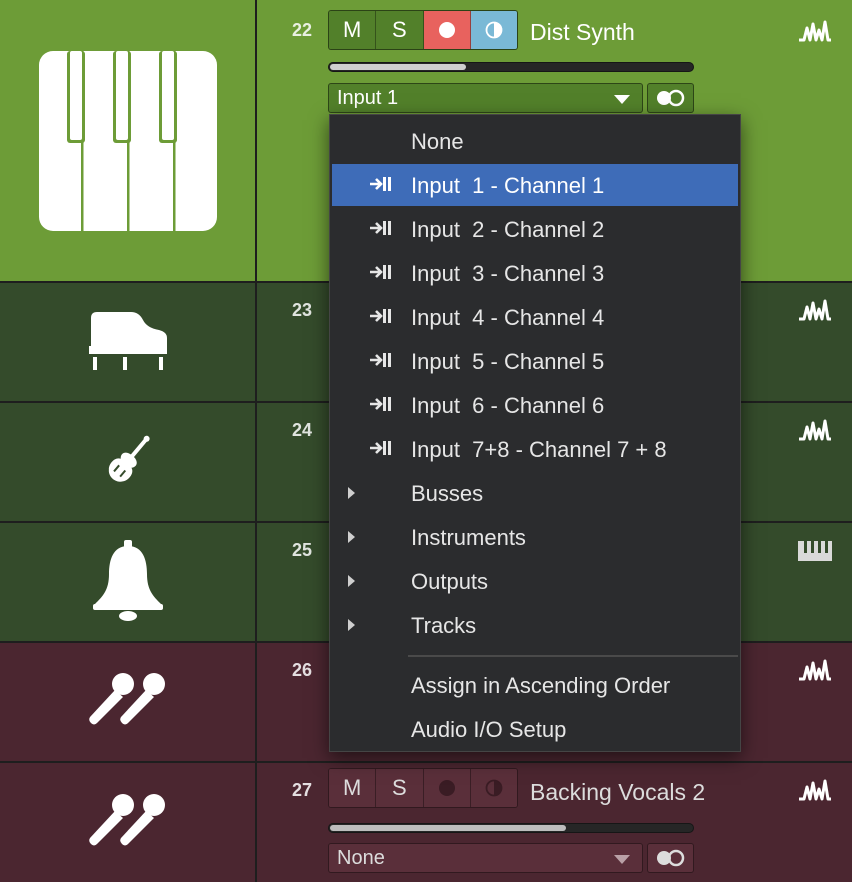 The height and width of the screenshot is (882, 852). I want to click on menu-item-label: Input 6 - Channel 6, so click(508, 405).